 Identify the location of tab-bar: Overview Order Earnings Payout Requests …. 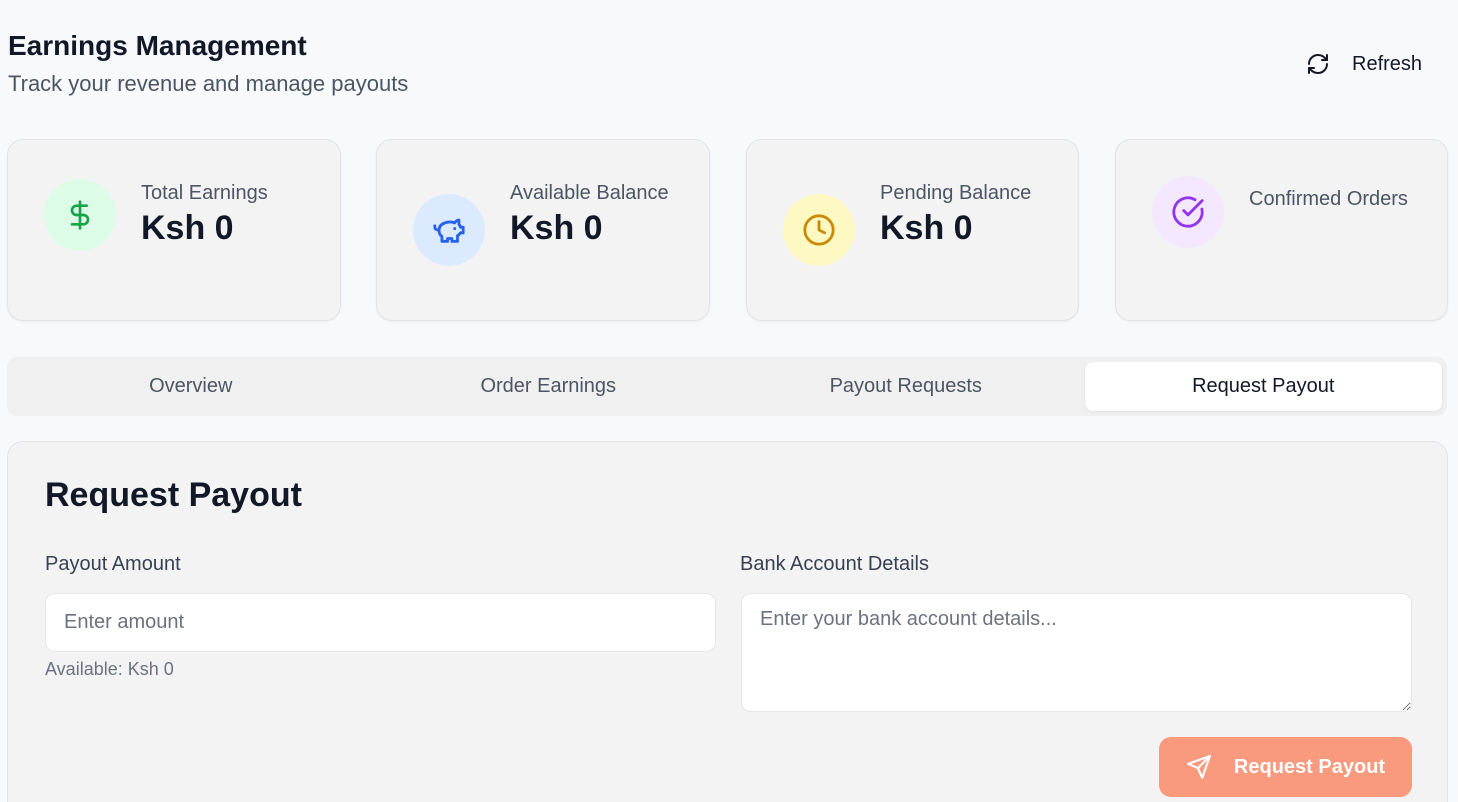
(727, 386).